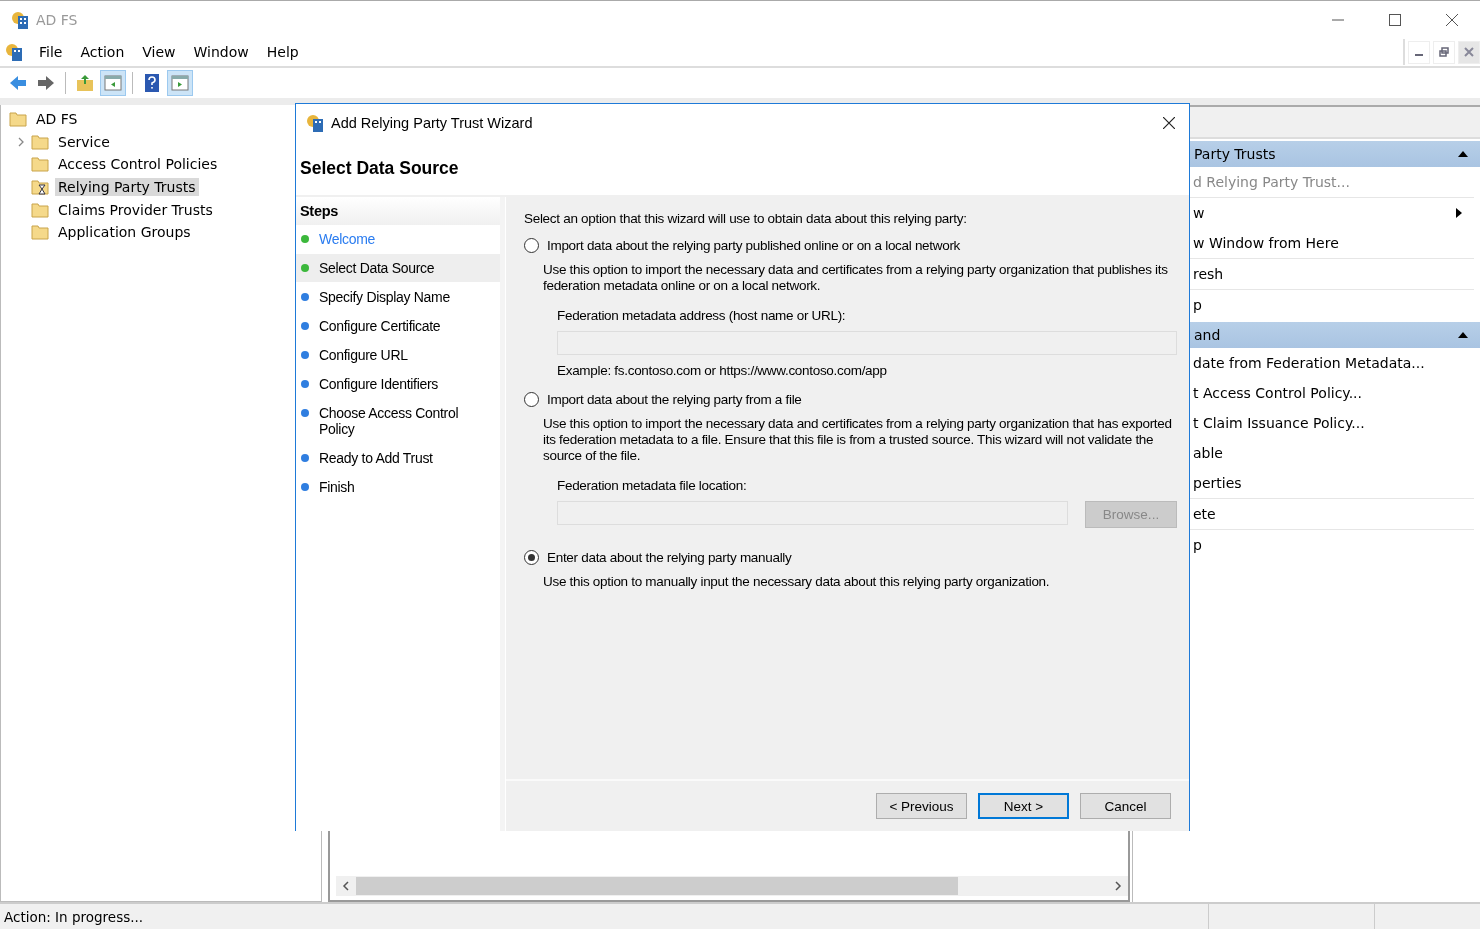 Image resolution: width=1480 pixels, height=929 pixels. What do you see at coordinates (135, 209) in the screenshot?
I see `tree-item: Claims Provider Trusts` at bounding box center [135, 209].